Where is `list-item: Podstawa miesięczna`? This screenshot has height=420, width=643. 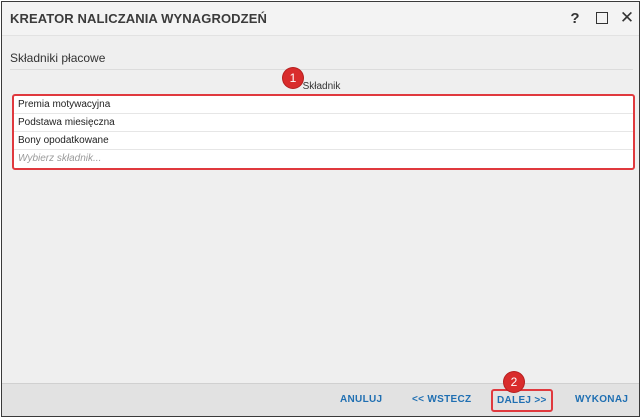
list-item: Podstawa miesięczna is located at coordinates (323, 123).